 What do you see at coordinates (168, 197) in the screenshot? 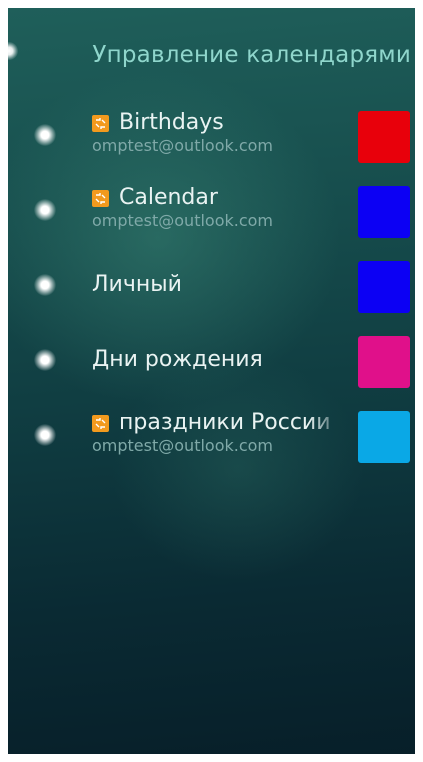
I see `calendar-name: Calendar` at bounding box center [168, 197].